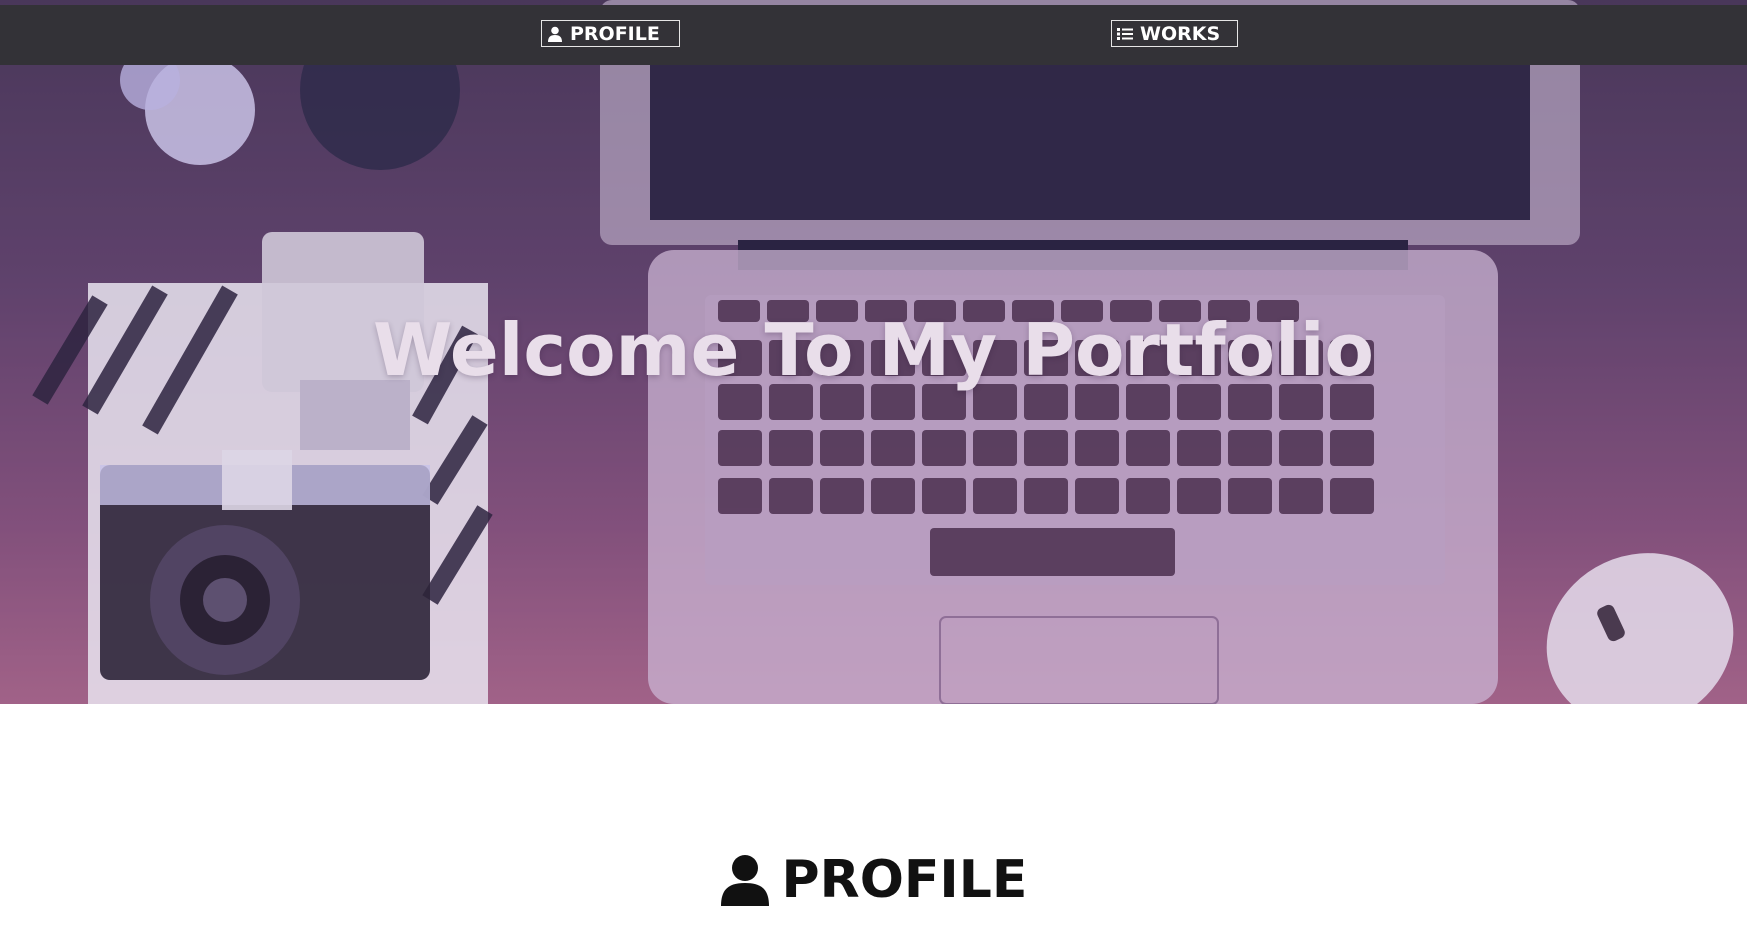 This screenshot has width=1747, height=926. What do you see at coordinates (873, 35) in the screenshot?
I see `top-navigation-bar: PROFILE WORKS` at bounding box center [873, 35].